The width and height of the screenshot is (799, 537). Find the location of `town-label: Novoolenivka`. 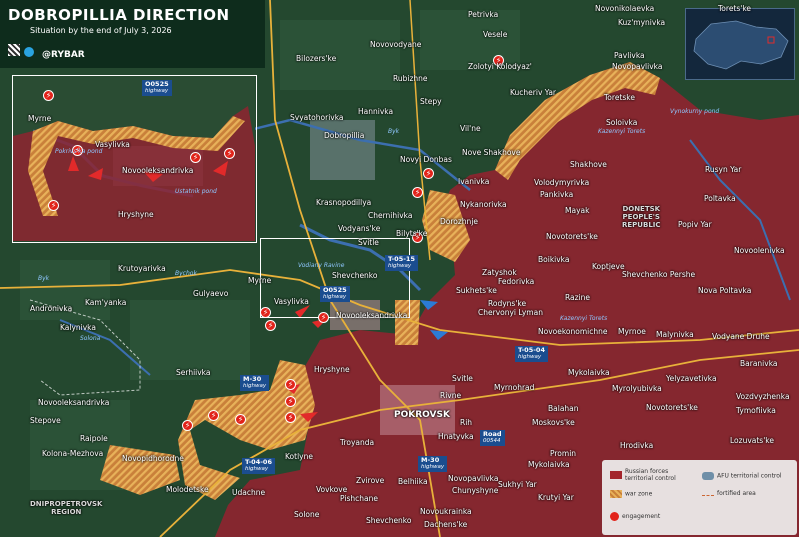

town-label: Novoolenivka is located at coordinates (759, 250).